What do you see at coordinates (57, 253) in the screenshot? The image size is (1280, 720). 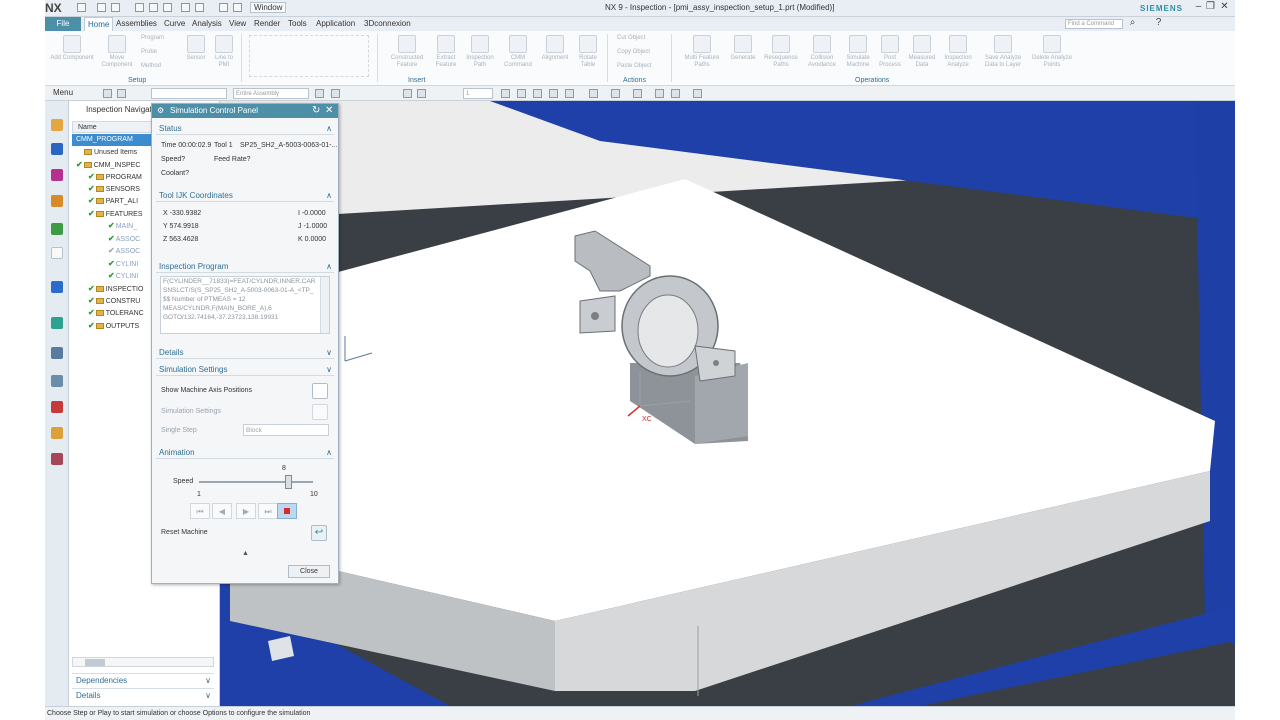 I see `inspection-navigator-icon` at bounding box center [57, 253].